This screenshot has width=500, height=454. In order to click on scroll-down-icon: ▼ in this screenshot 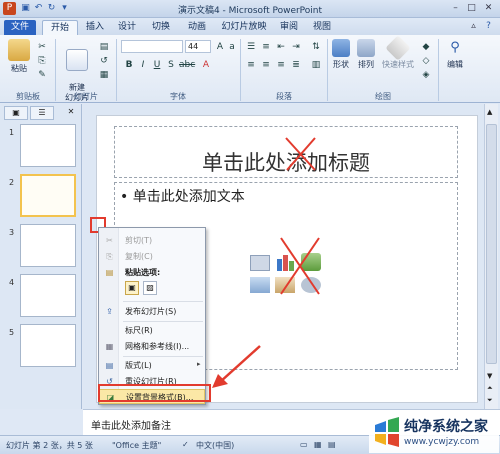, I will do `click(489, 376)`.